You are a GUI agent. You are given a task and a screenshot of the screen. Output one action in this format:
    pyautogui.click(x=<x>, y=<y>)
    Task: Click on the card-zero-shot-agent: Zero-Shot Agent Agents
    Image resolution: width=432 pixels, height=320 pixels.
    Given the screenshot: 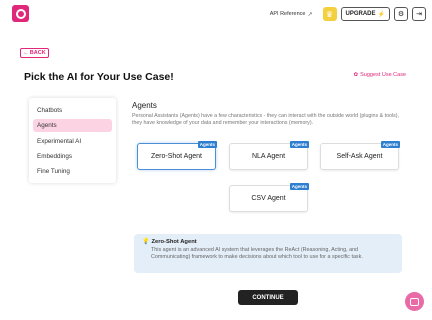 What is the action you would take?
    pyautogui.click(x=177, y=155)
    